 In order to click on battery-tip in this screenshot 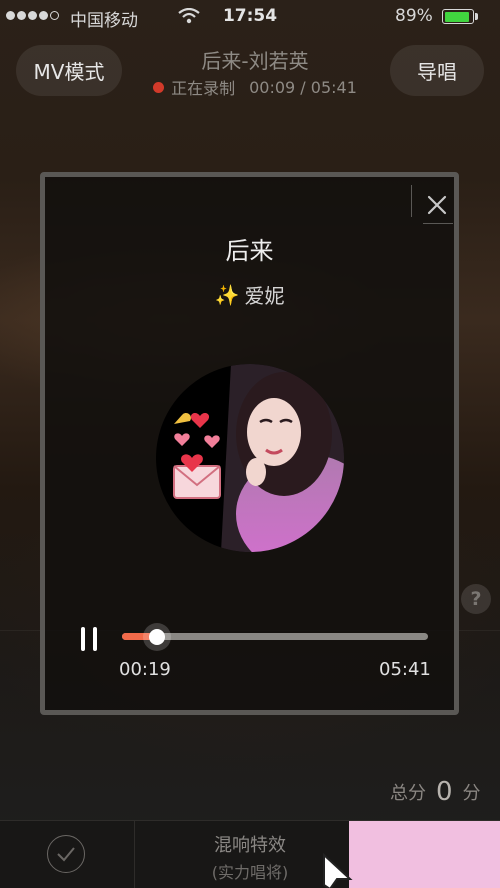, I will do `click(476, 16)`.